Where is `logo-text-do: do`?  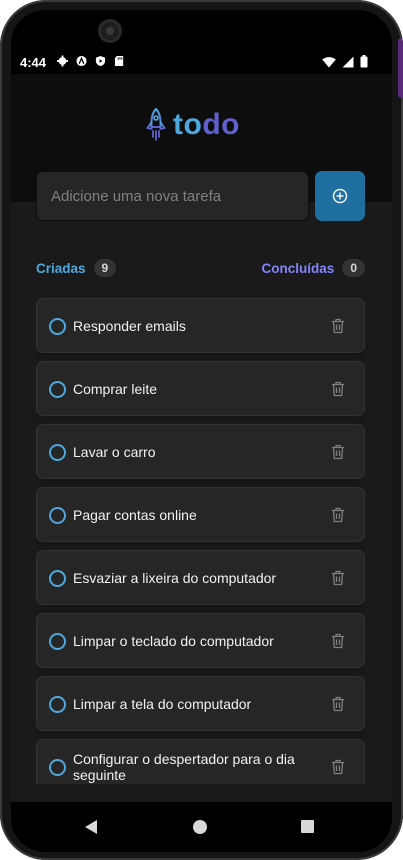 logo-text-do: do is located at coordinates (221, 124).